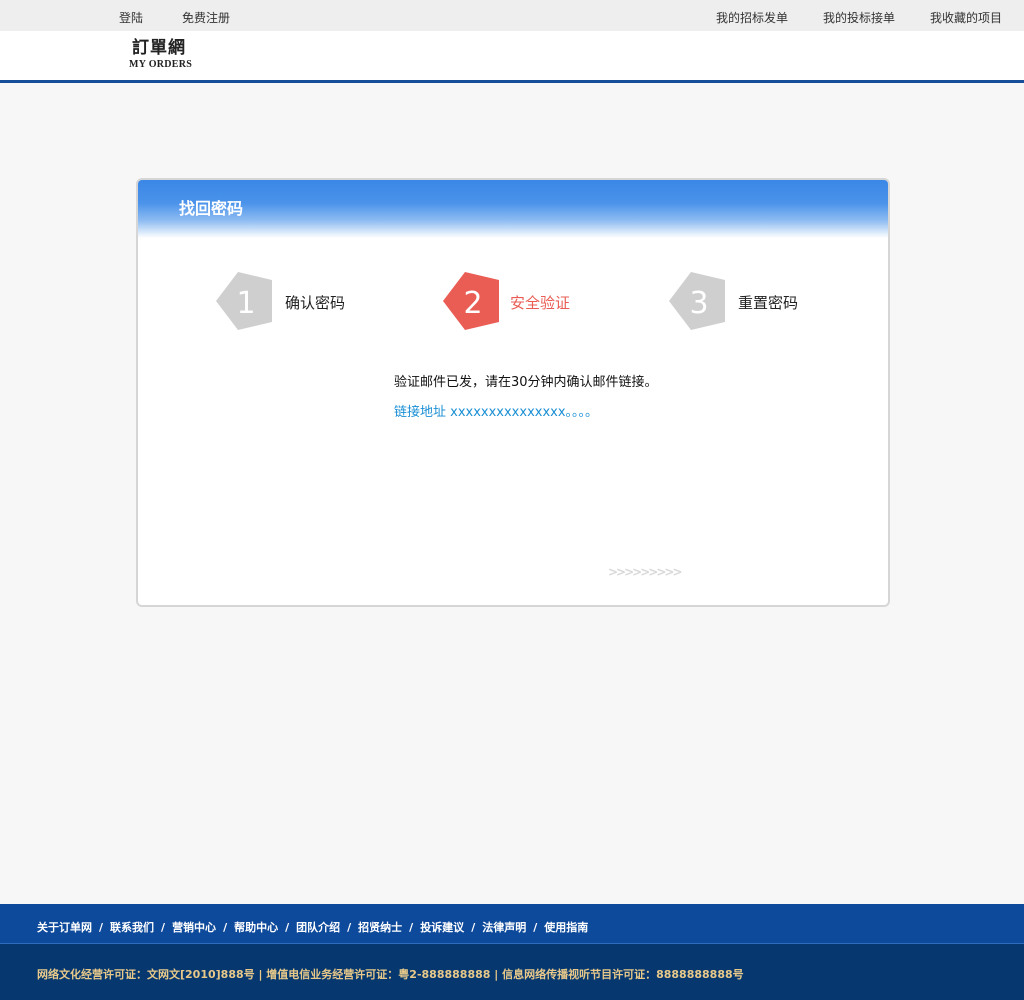  Describe the element at coordinates (512, 57) in the screenshot. I see `site-header: 訂單網 MY ORDERS` at that location.